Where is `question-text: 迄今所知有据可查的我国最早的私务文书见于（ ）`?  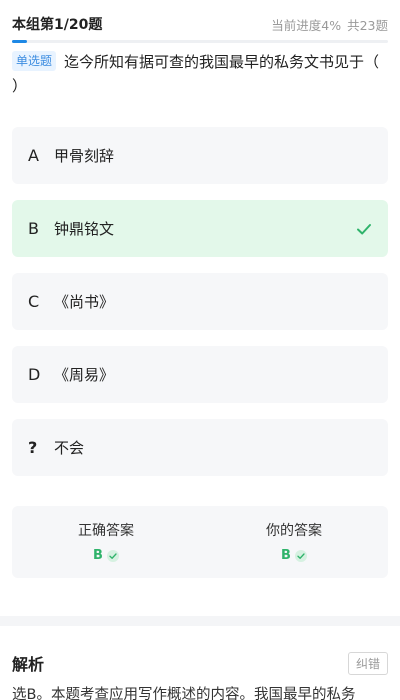
question-text: 迄今所知有据可查的我国最早的私务文书见于（ ） is located at coordinates (196, 74).